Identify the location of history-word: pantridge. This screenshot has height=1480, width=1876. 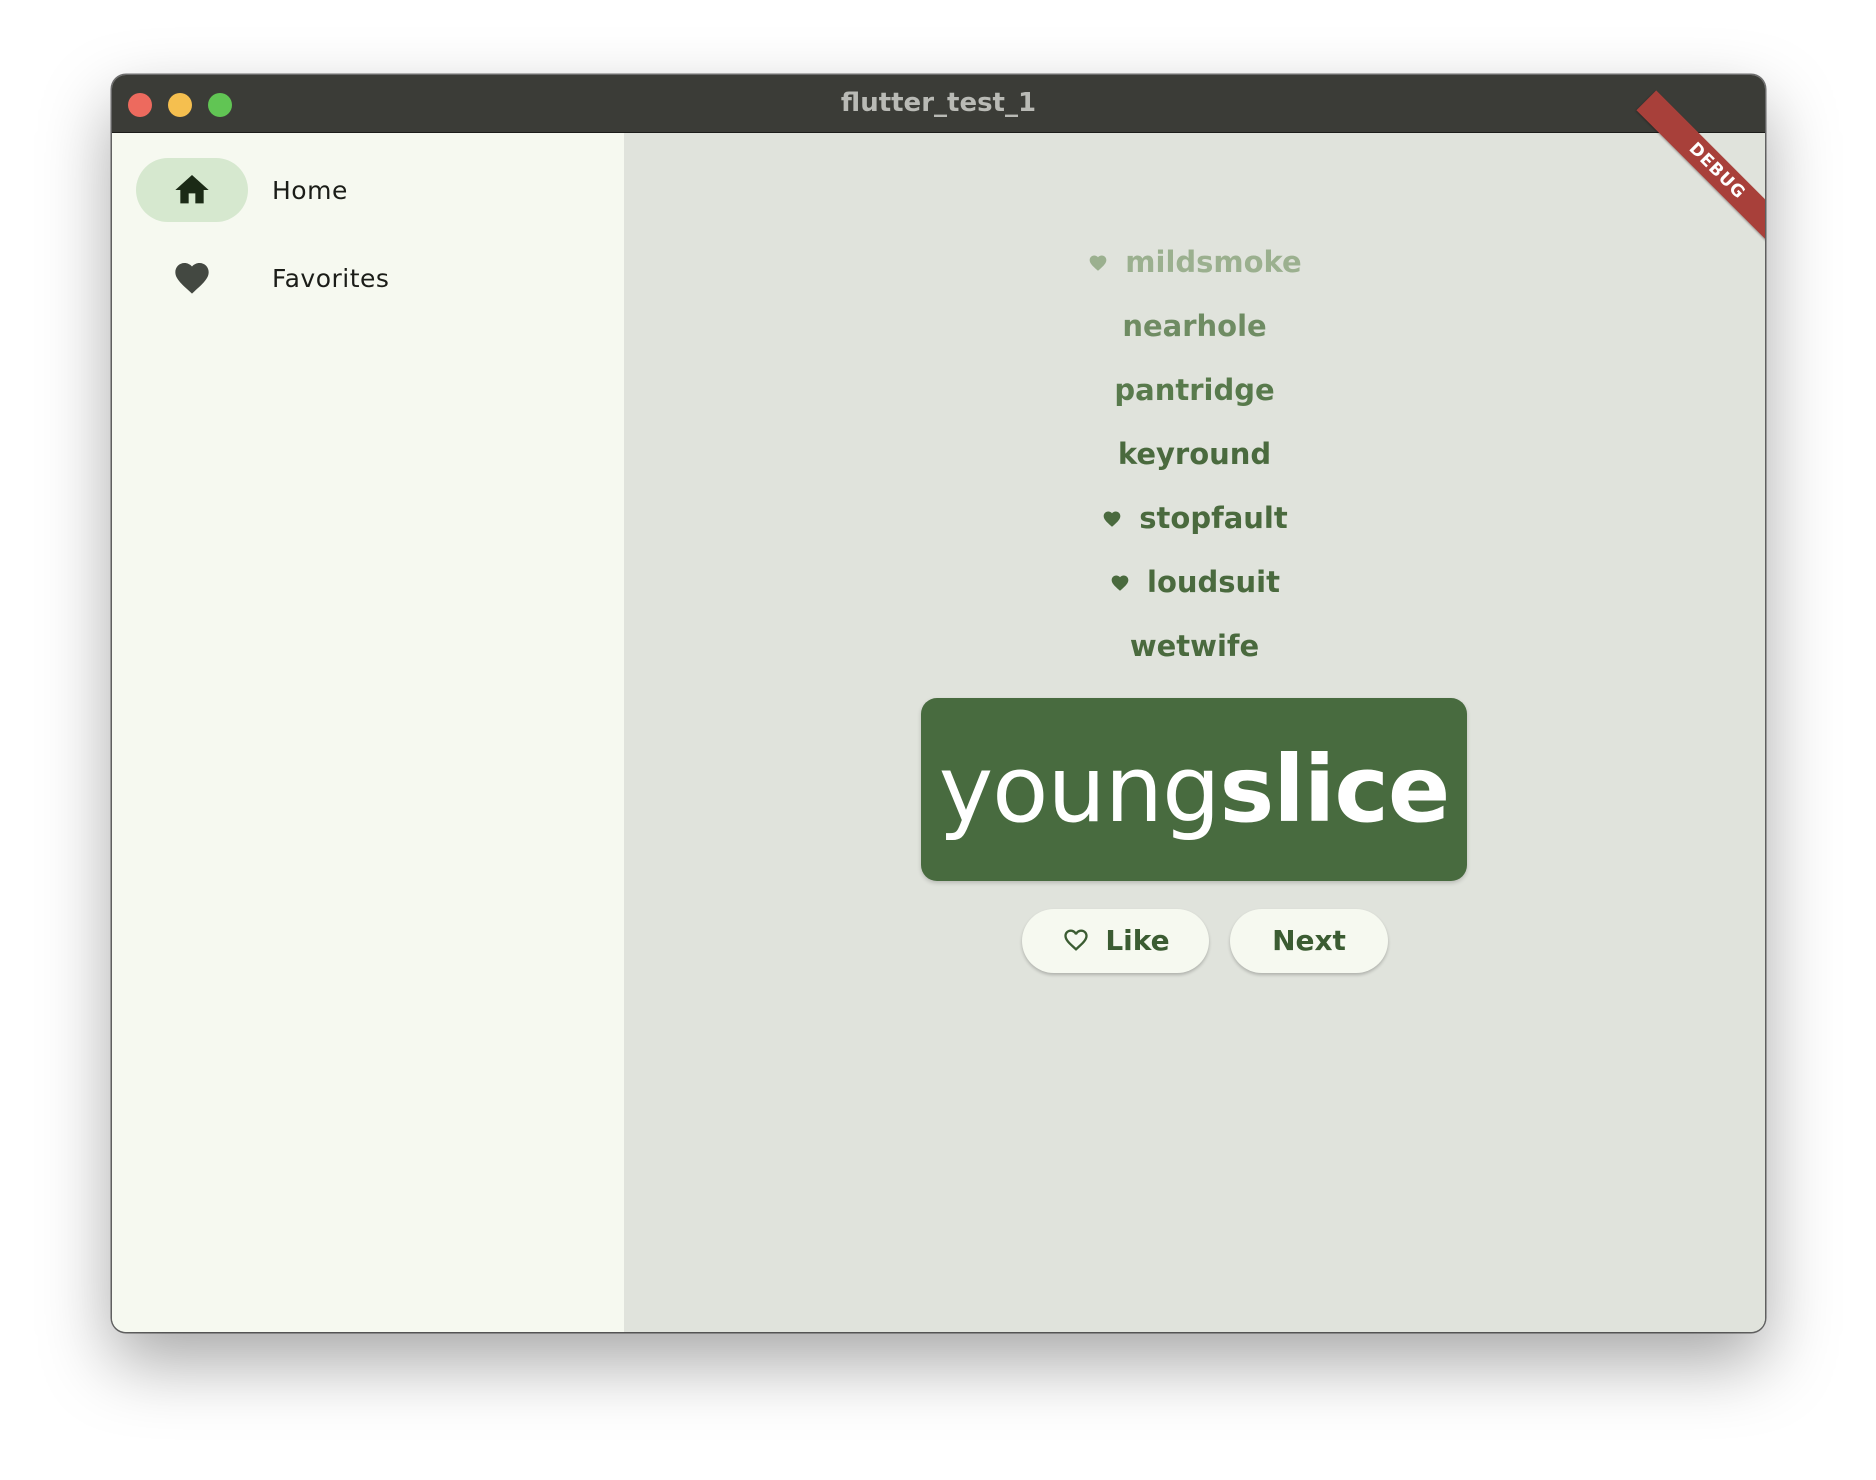
(1194, 390).